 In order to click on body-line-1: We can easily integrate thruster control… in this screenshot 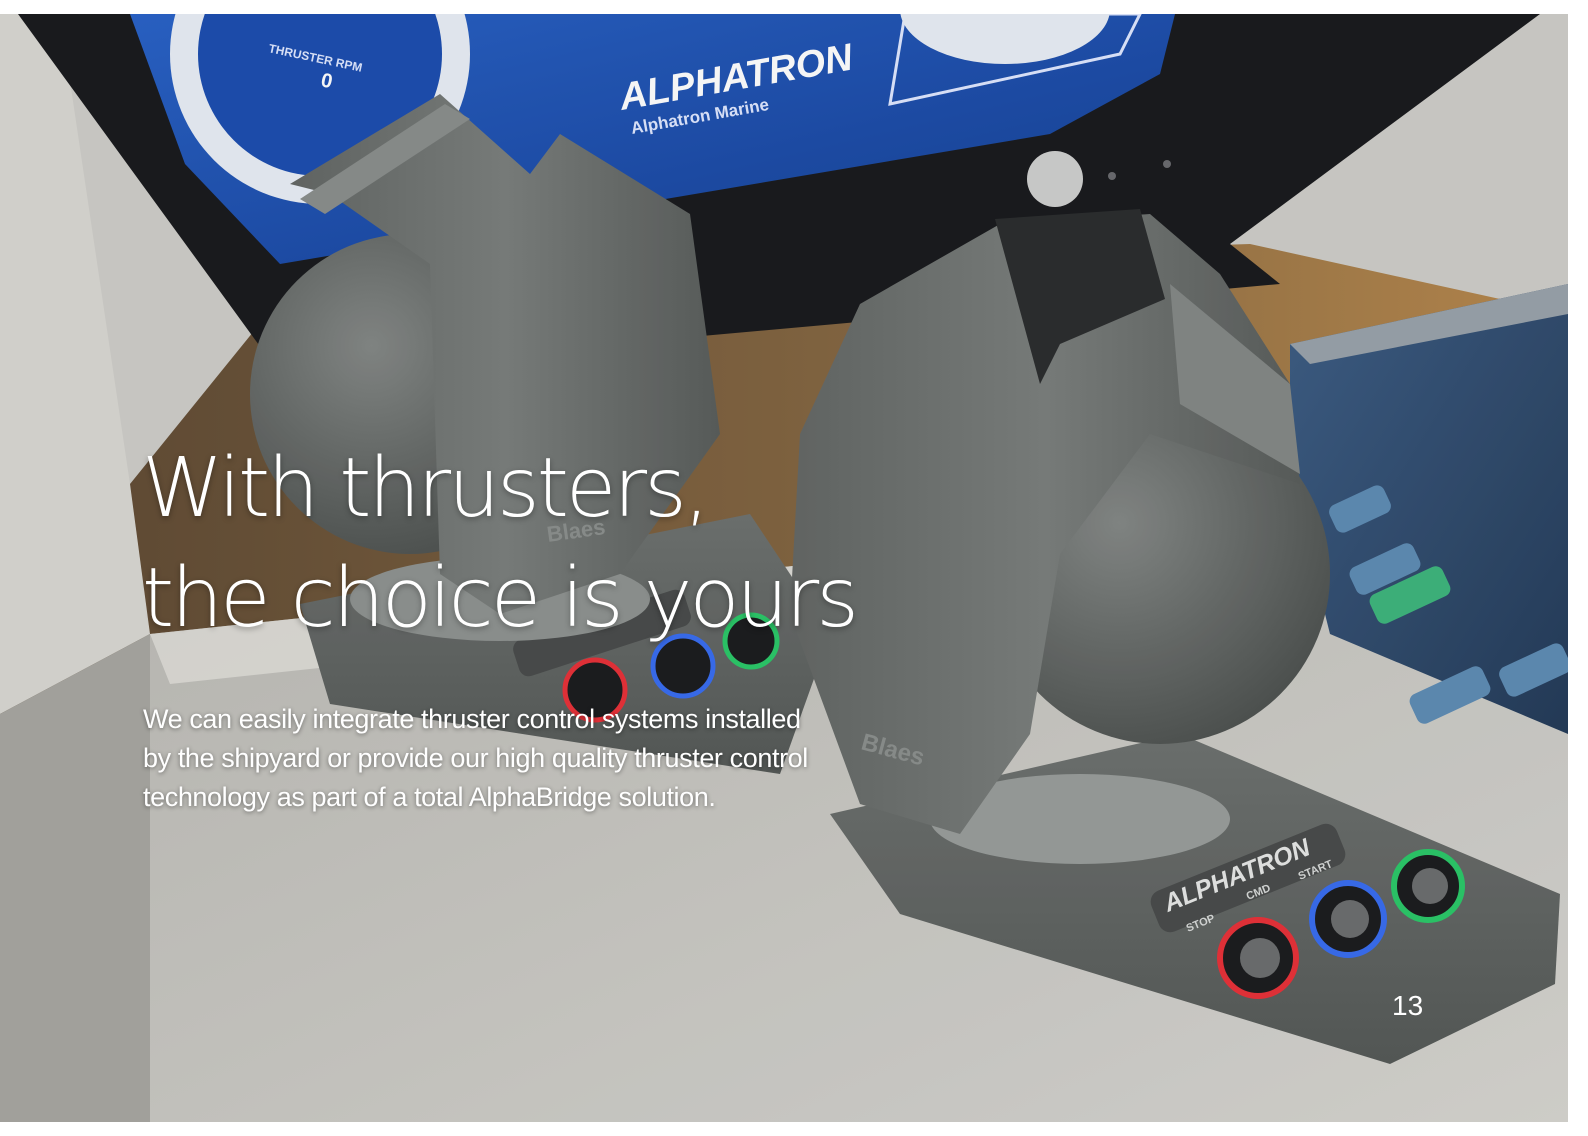, I will do `click(472, 719)`.